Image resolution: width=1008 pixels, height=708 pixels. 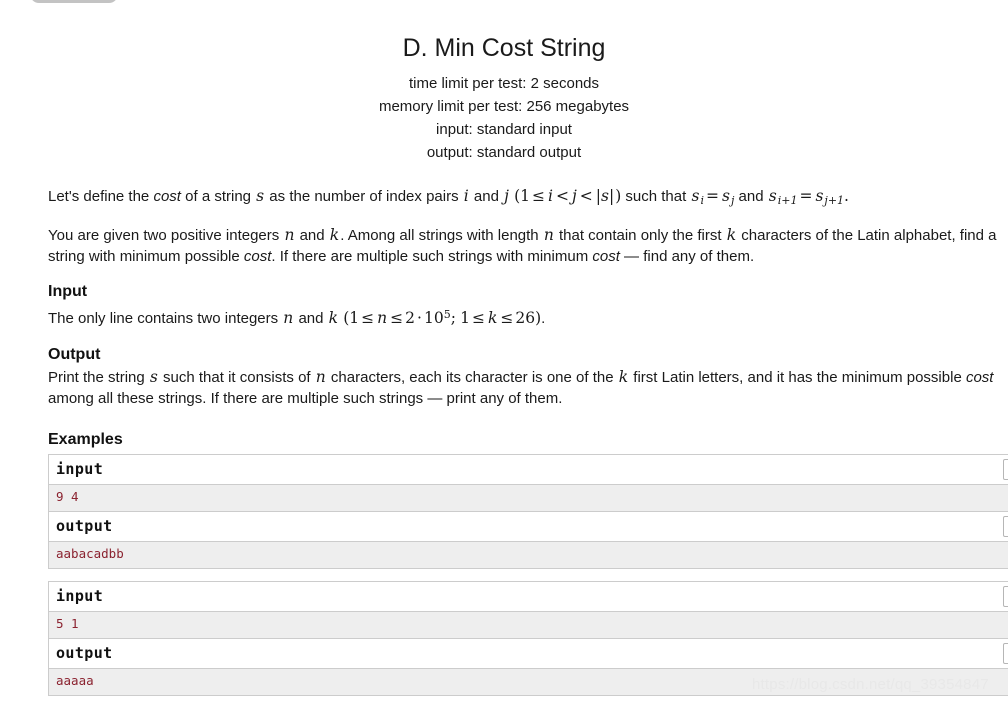 I want to click on legend-text: . Among all strings with length, so click(x=441, y=235).